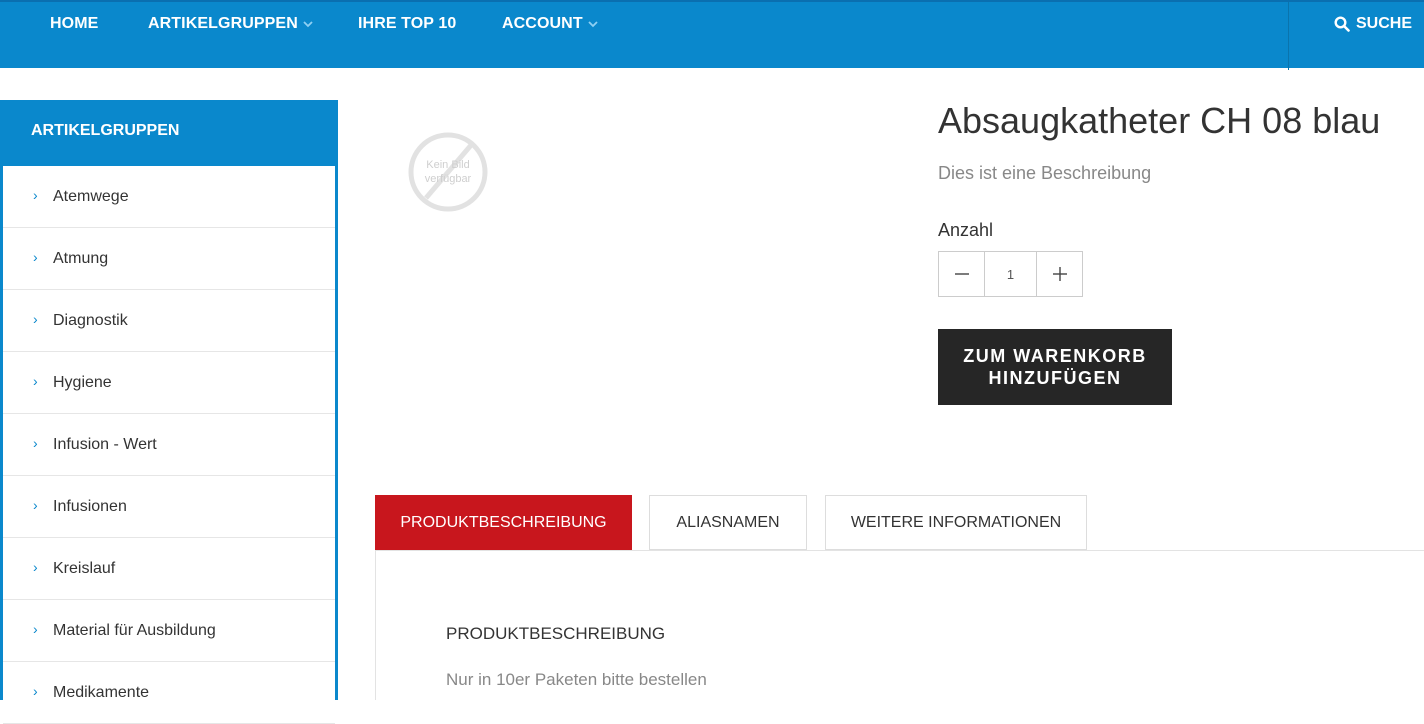 The height and width of the screenshot is (724, 1424). I want to click on tab-aliasnamen: ALIASNAMEN, so click(728, 522).